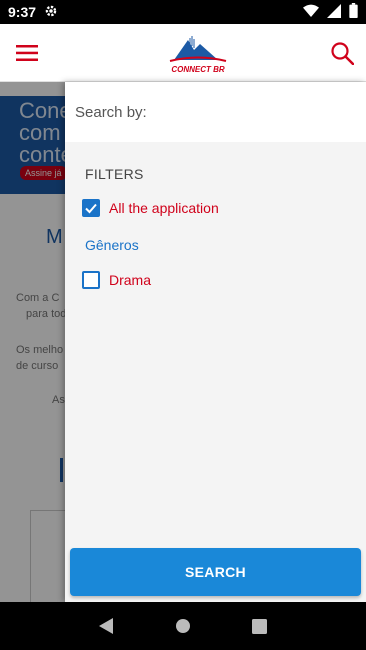 The image size is (366, 650). I want to click on logo-graphic, so click(198, 49).